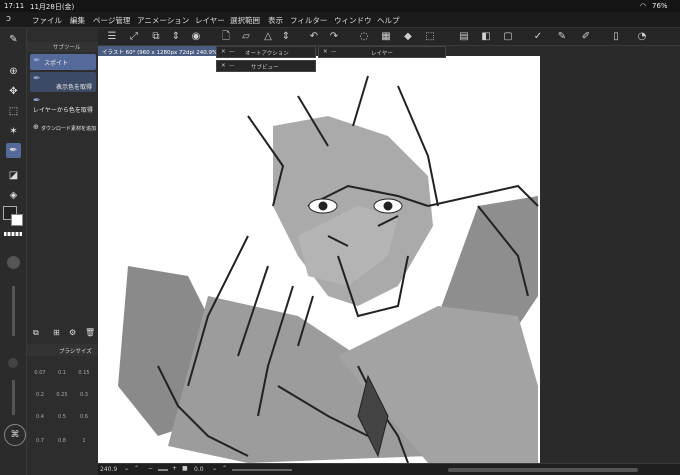  What do you see at coordinates (214, 468) in the screenshot?
I see `rotate-left-icon: ⌄` at bounding box center [214, 468].